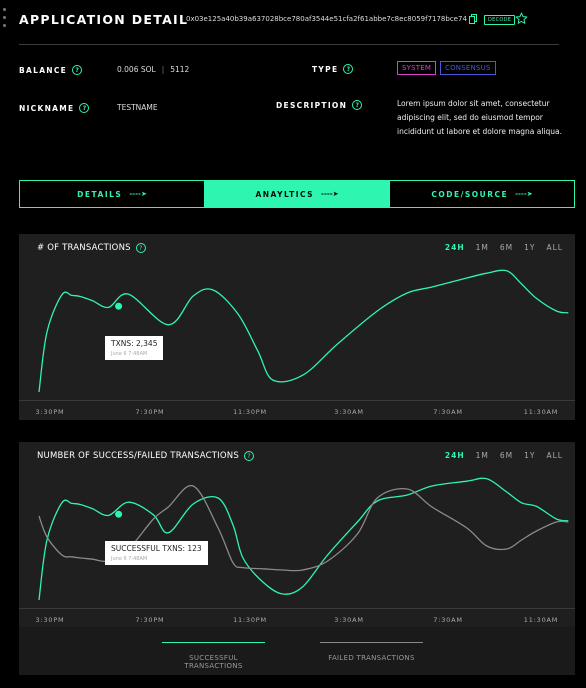 The width and height of the screenshot is (586, 688). Describe the element at coordinates (473, 19) in the screenshot. I see `copy-icon` at that location.